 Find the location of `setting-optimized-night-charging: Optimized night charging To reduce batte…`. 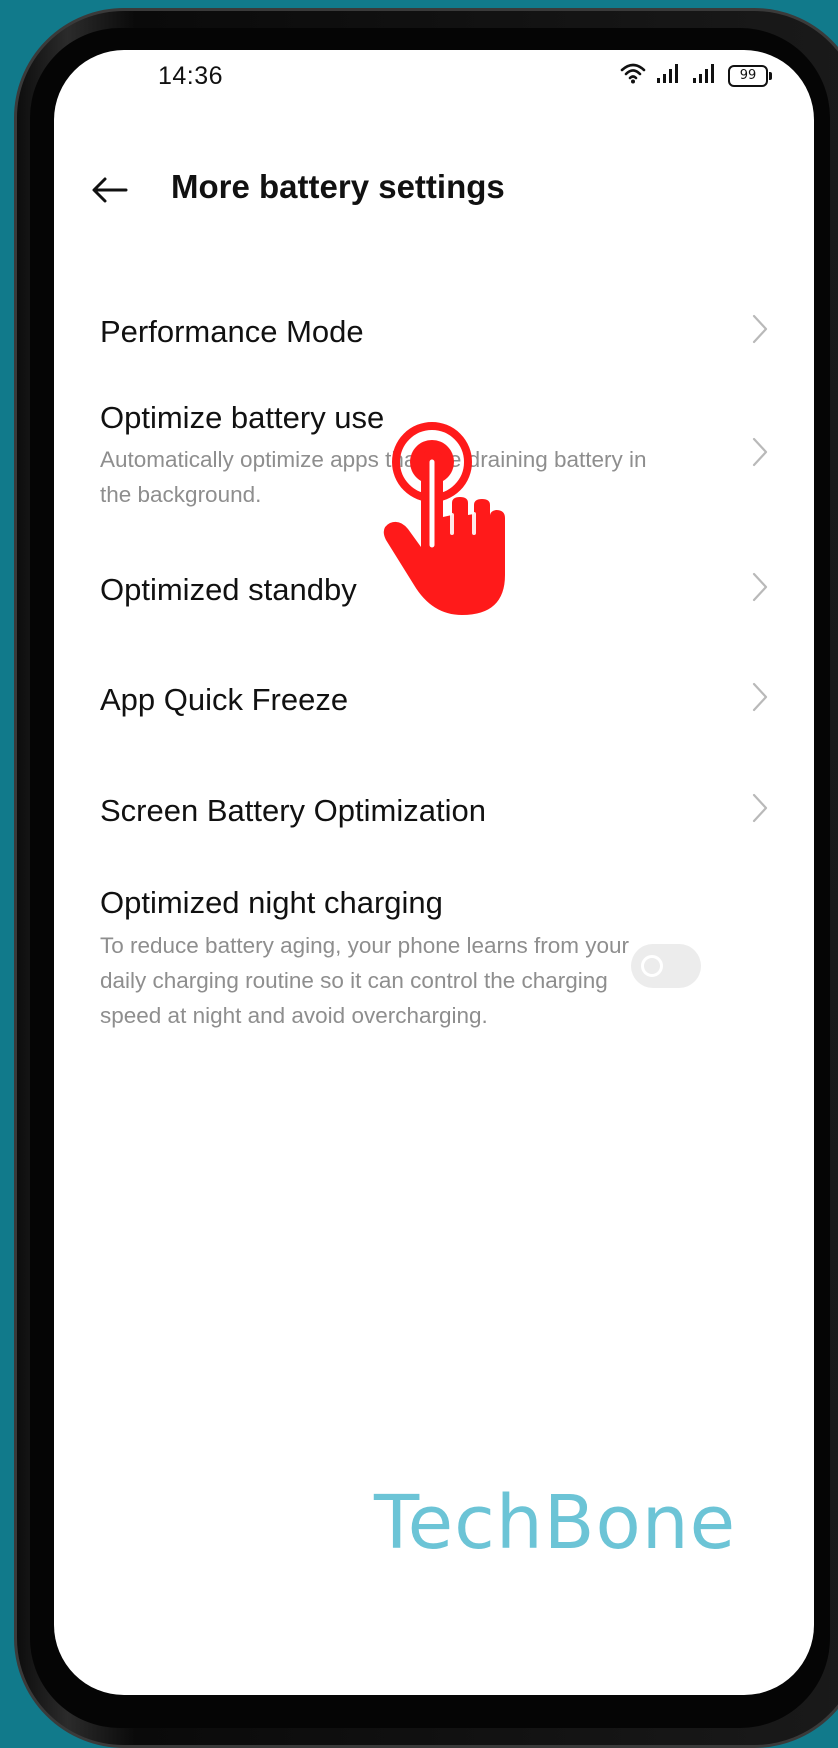

setting-optimized-night-charging: Optimized night charging To reduce batte… is located at coordinates (434, 970).